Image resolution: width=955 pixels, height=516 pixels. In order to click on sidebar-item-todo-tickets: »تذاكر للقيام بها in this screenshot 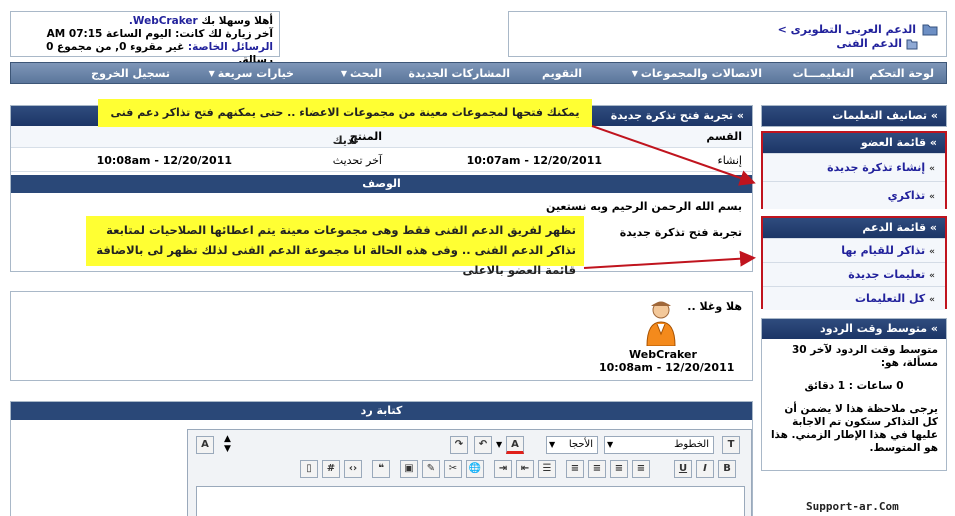, I will do `click(854, 250)`.